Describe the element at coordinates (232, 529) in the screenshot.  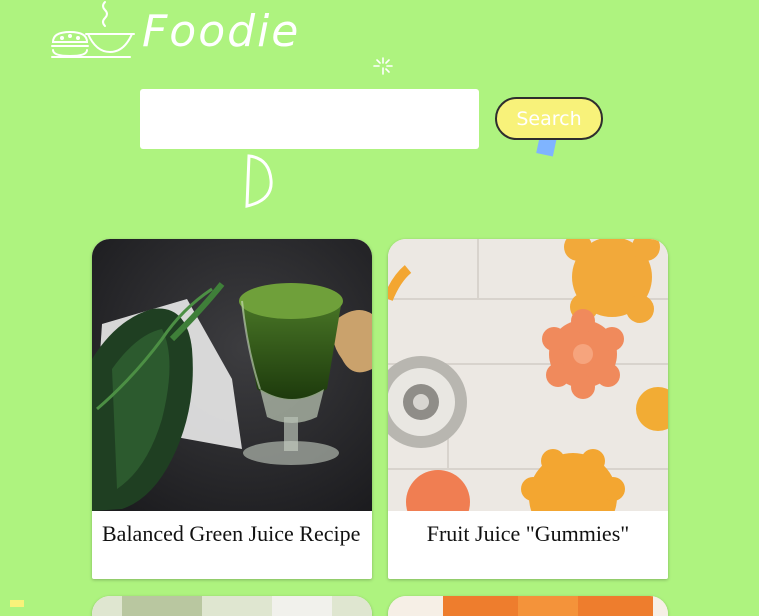
I see `recipe-title: Balanced Green Juice Recipe` at that location.